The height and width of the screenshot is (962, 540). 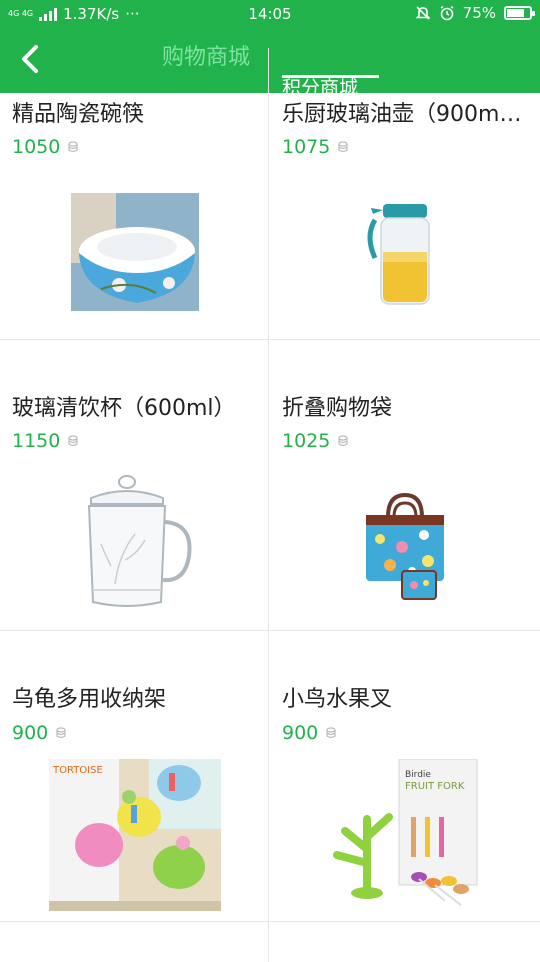 What do you see at coordinates (134, 544) in the screenshot?
I see `glass-cup-image` at bounding box center [134, 544].